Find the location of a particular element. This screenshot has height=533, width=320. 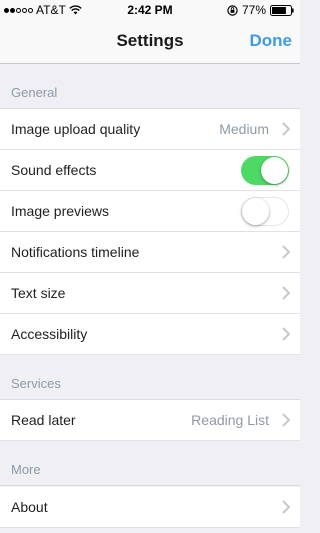

row-label: Image upload quality is located at coordinates (76, 129).